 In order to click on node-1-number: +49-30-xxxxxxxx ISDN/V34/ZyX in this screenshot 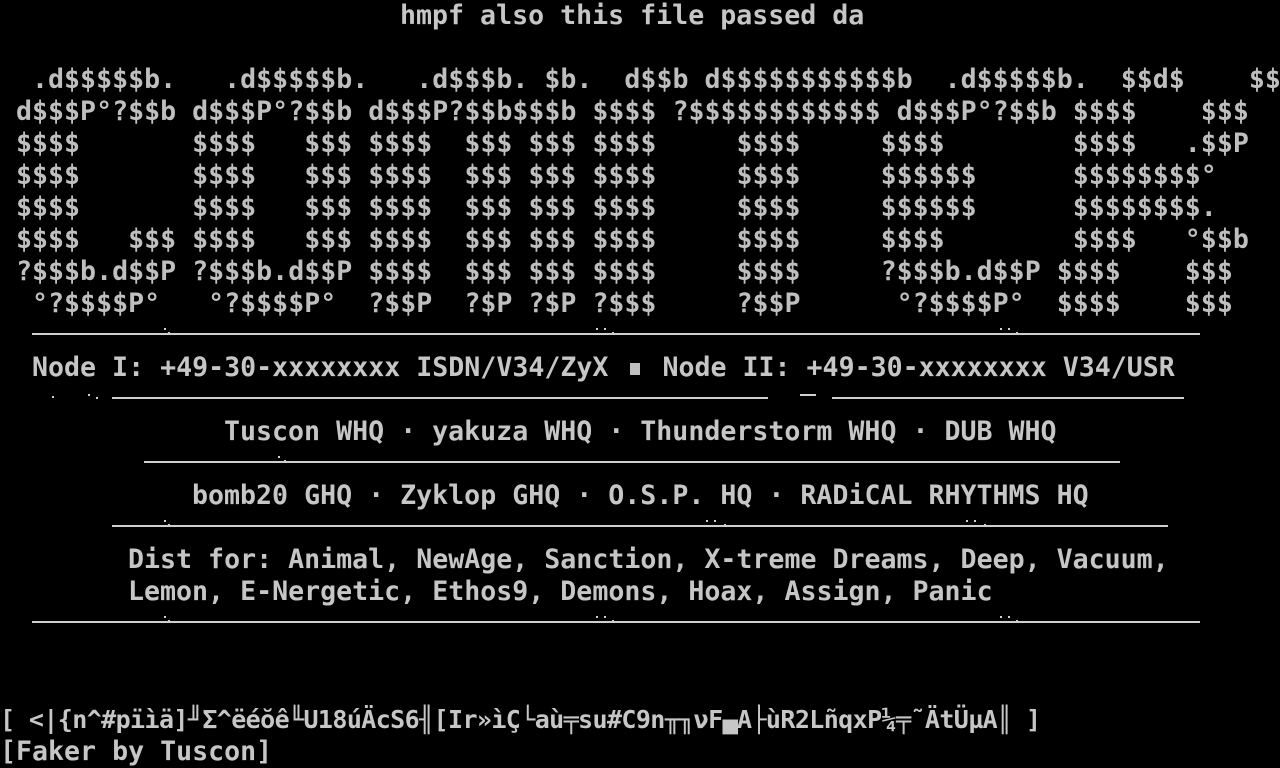, I will do `click(384, 367)`.